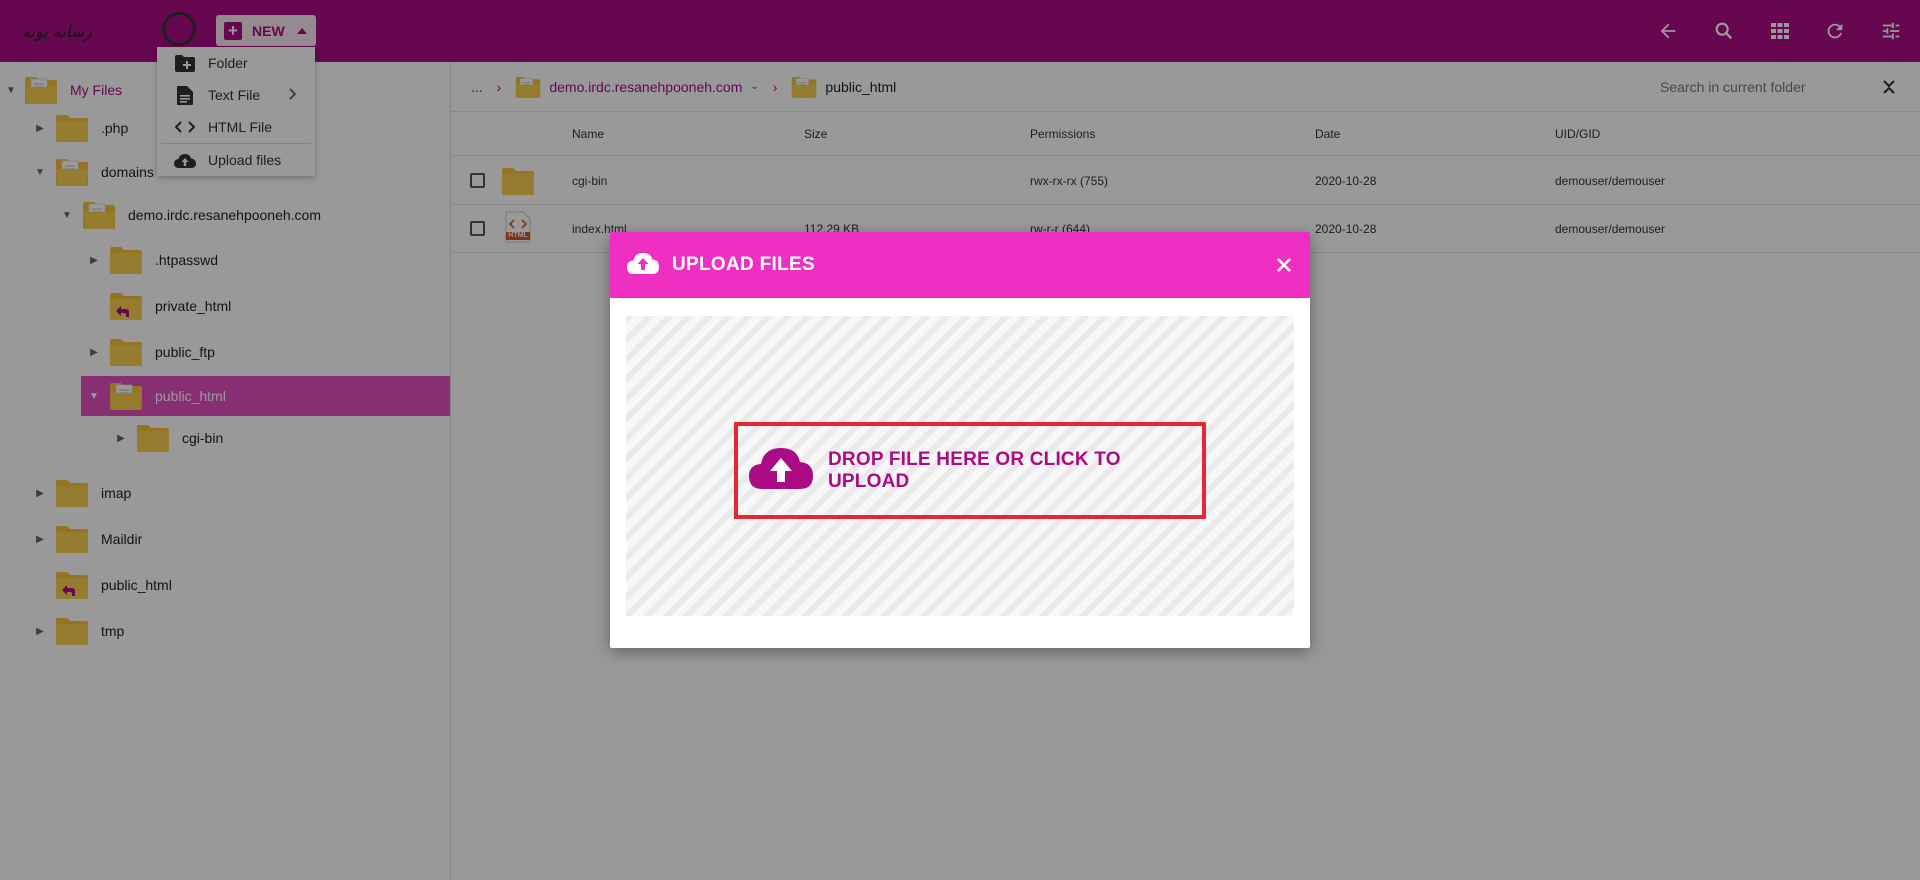 Image resolution: width=1920 pixels, height=880 pixels. What do you see at coordinates (743, 264) in the screenshot?
I see `dialog-title: UPLOAD FILES` at bounding box center [743, 264].